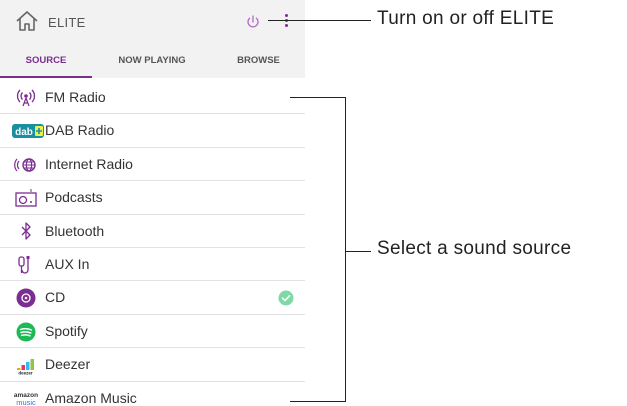 The height and width of the screenshot is (406, 627). What do you see at coordinates (25, 373) in the screenshot?
I see `deezer-logo-text: deezer` at bounding box center [25, 373].